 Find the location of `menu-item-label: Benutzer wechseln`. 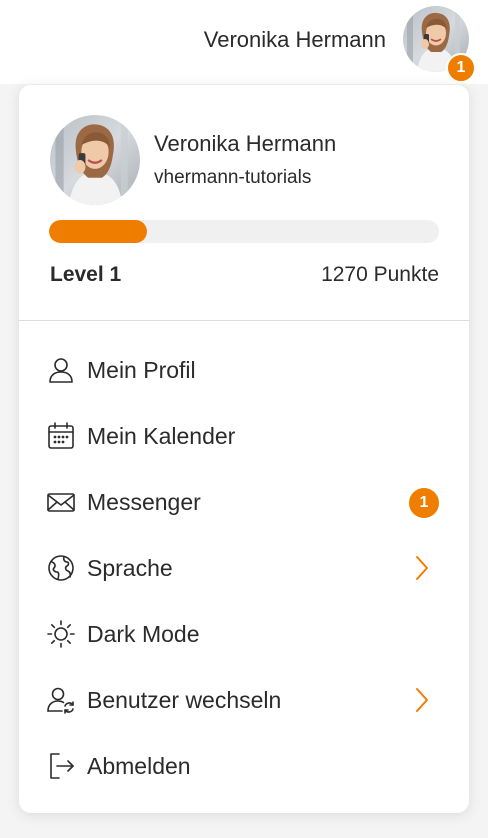

menu-item-label: Benutzer wechseln is located at coordinates (184, 700).